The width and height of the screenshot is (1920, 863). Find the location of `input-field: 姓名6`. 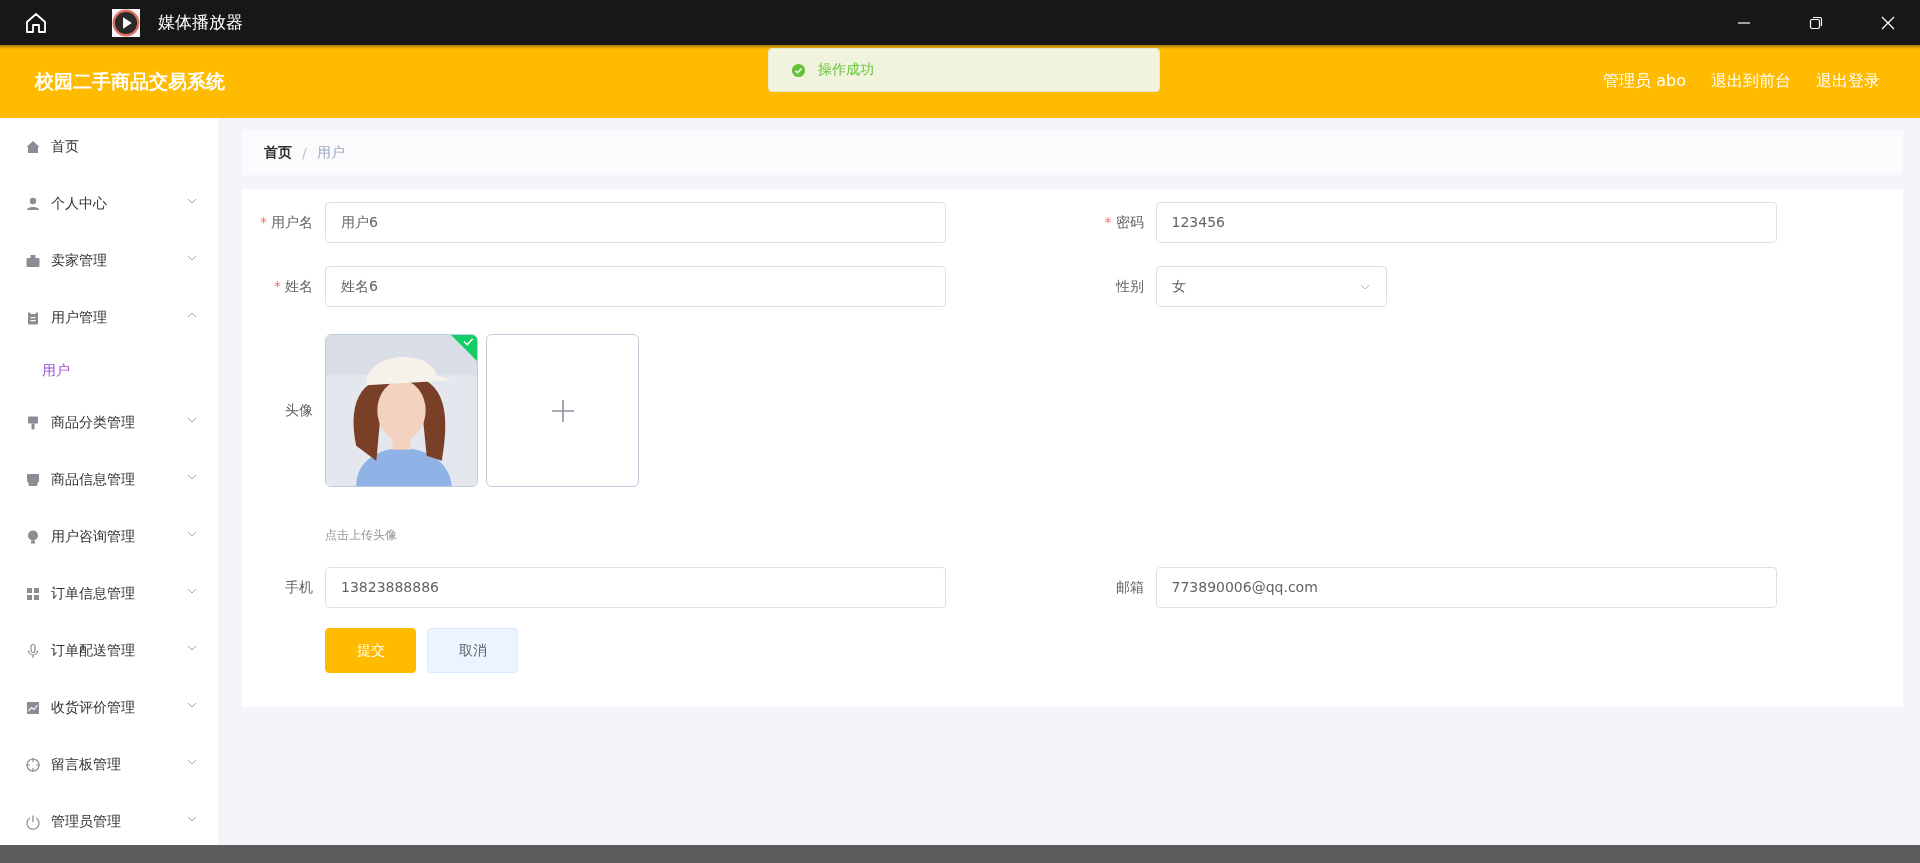

input-field: 姓名6 is located at coordinates (635, 286).